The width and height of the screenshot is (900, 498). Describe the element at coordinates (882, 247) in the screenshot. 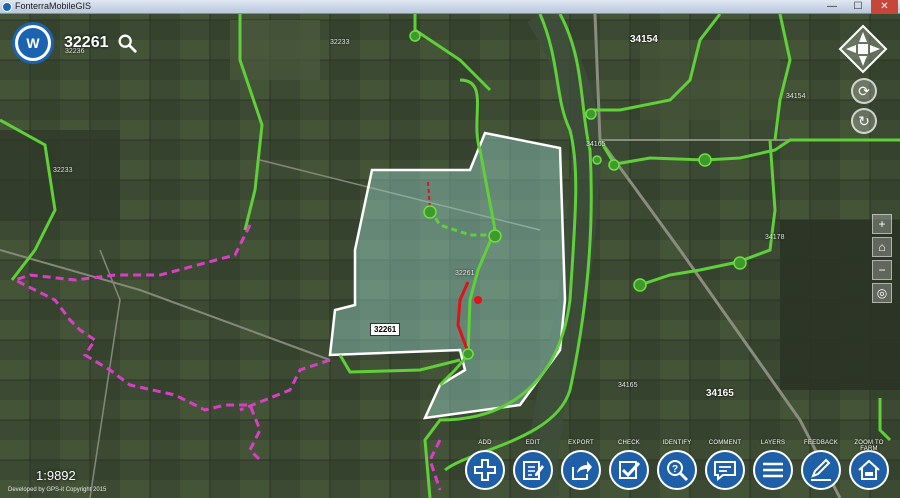

I see `home-extent-button: ⌂` at that location.